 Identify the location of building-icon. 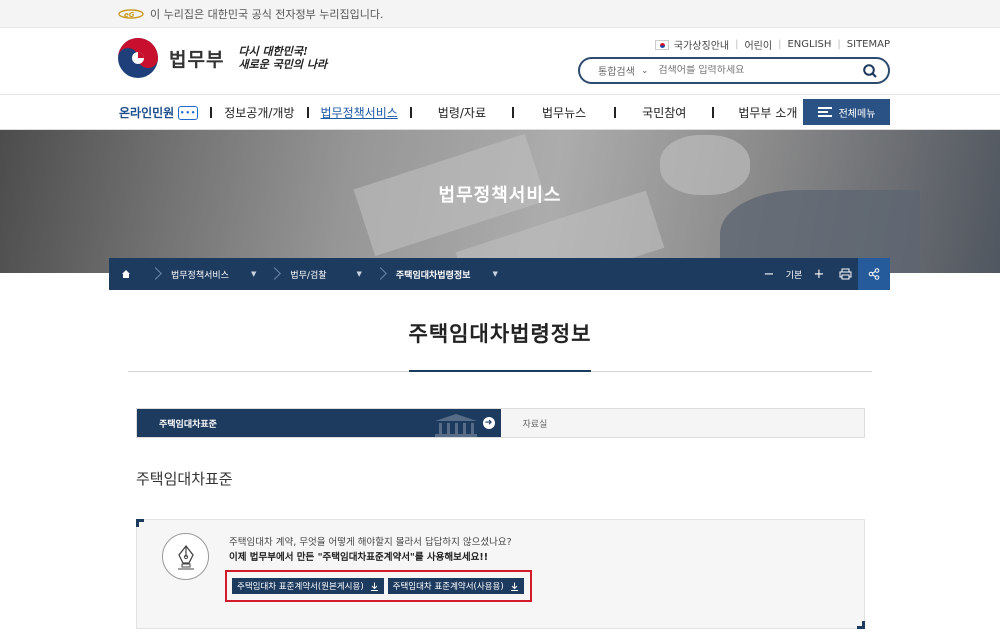
(455, 425).